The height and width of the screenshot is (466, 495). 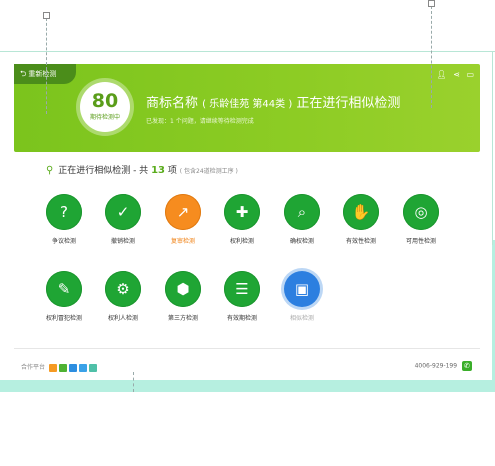 What do you see at coordinates (182, 241) in the screenshot?
I see `tool-label: 复审检测` at bounding box center [182, 241].